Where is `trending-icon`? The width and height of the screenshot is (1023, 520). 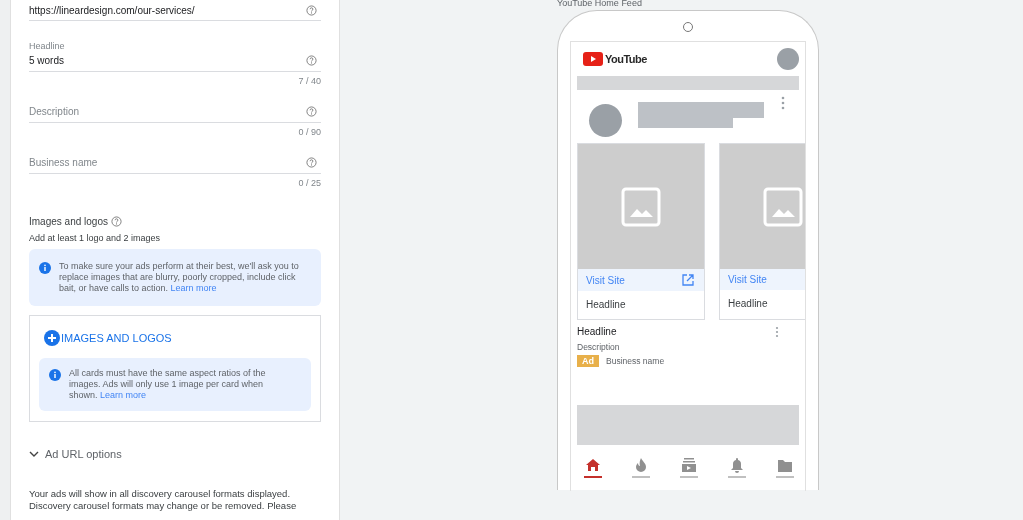 trending-icon is located at coordinates (641, 465).